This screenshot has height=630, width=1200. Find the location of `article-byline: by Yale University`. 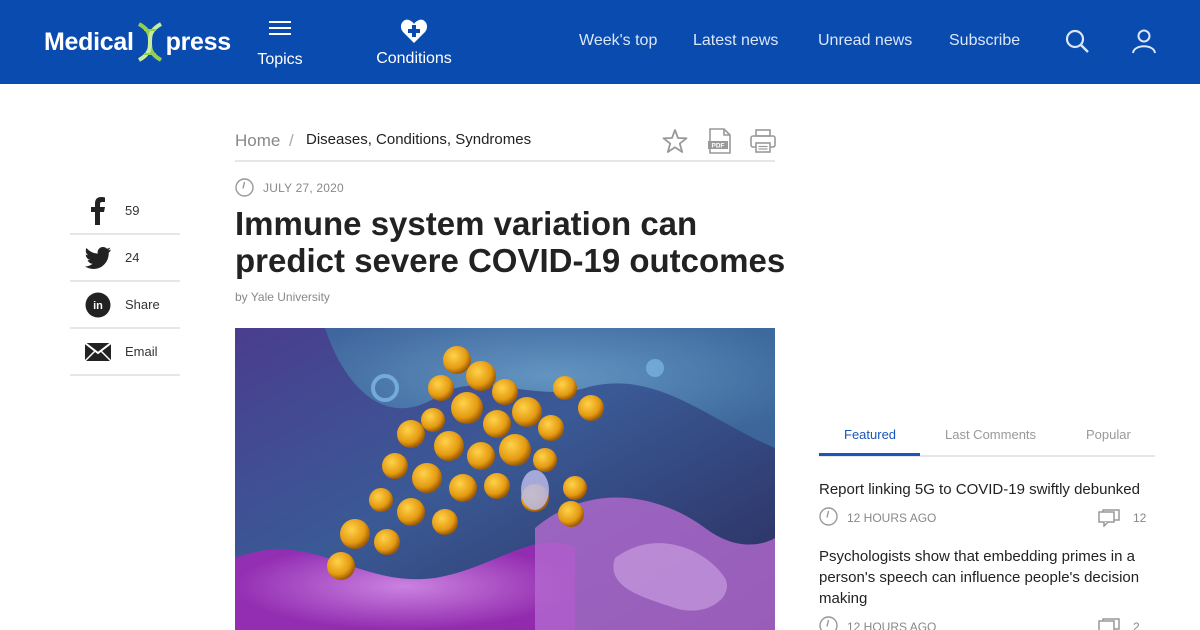

article-byline: by Yale University is located at coordinates (282, 297).